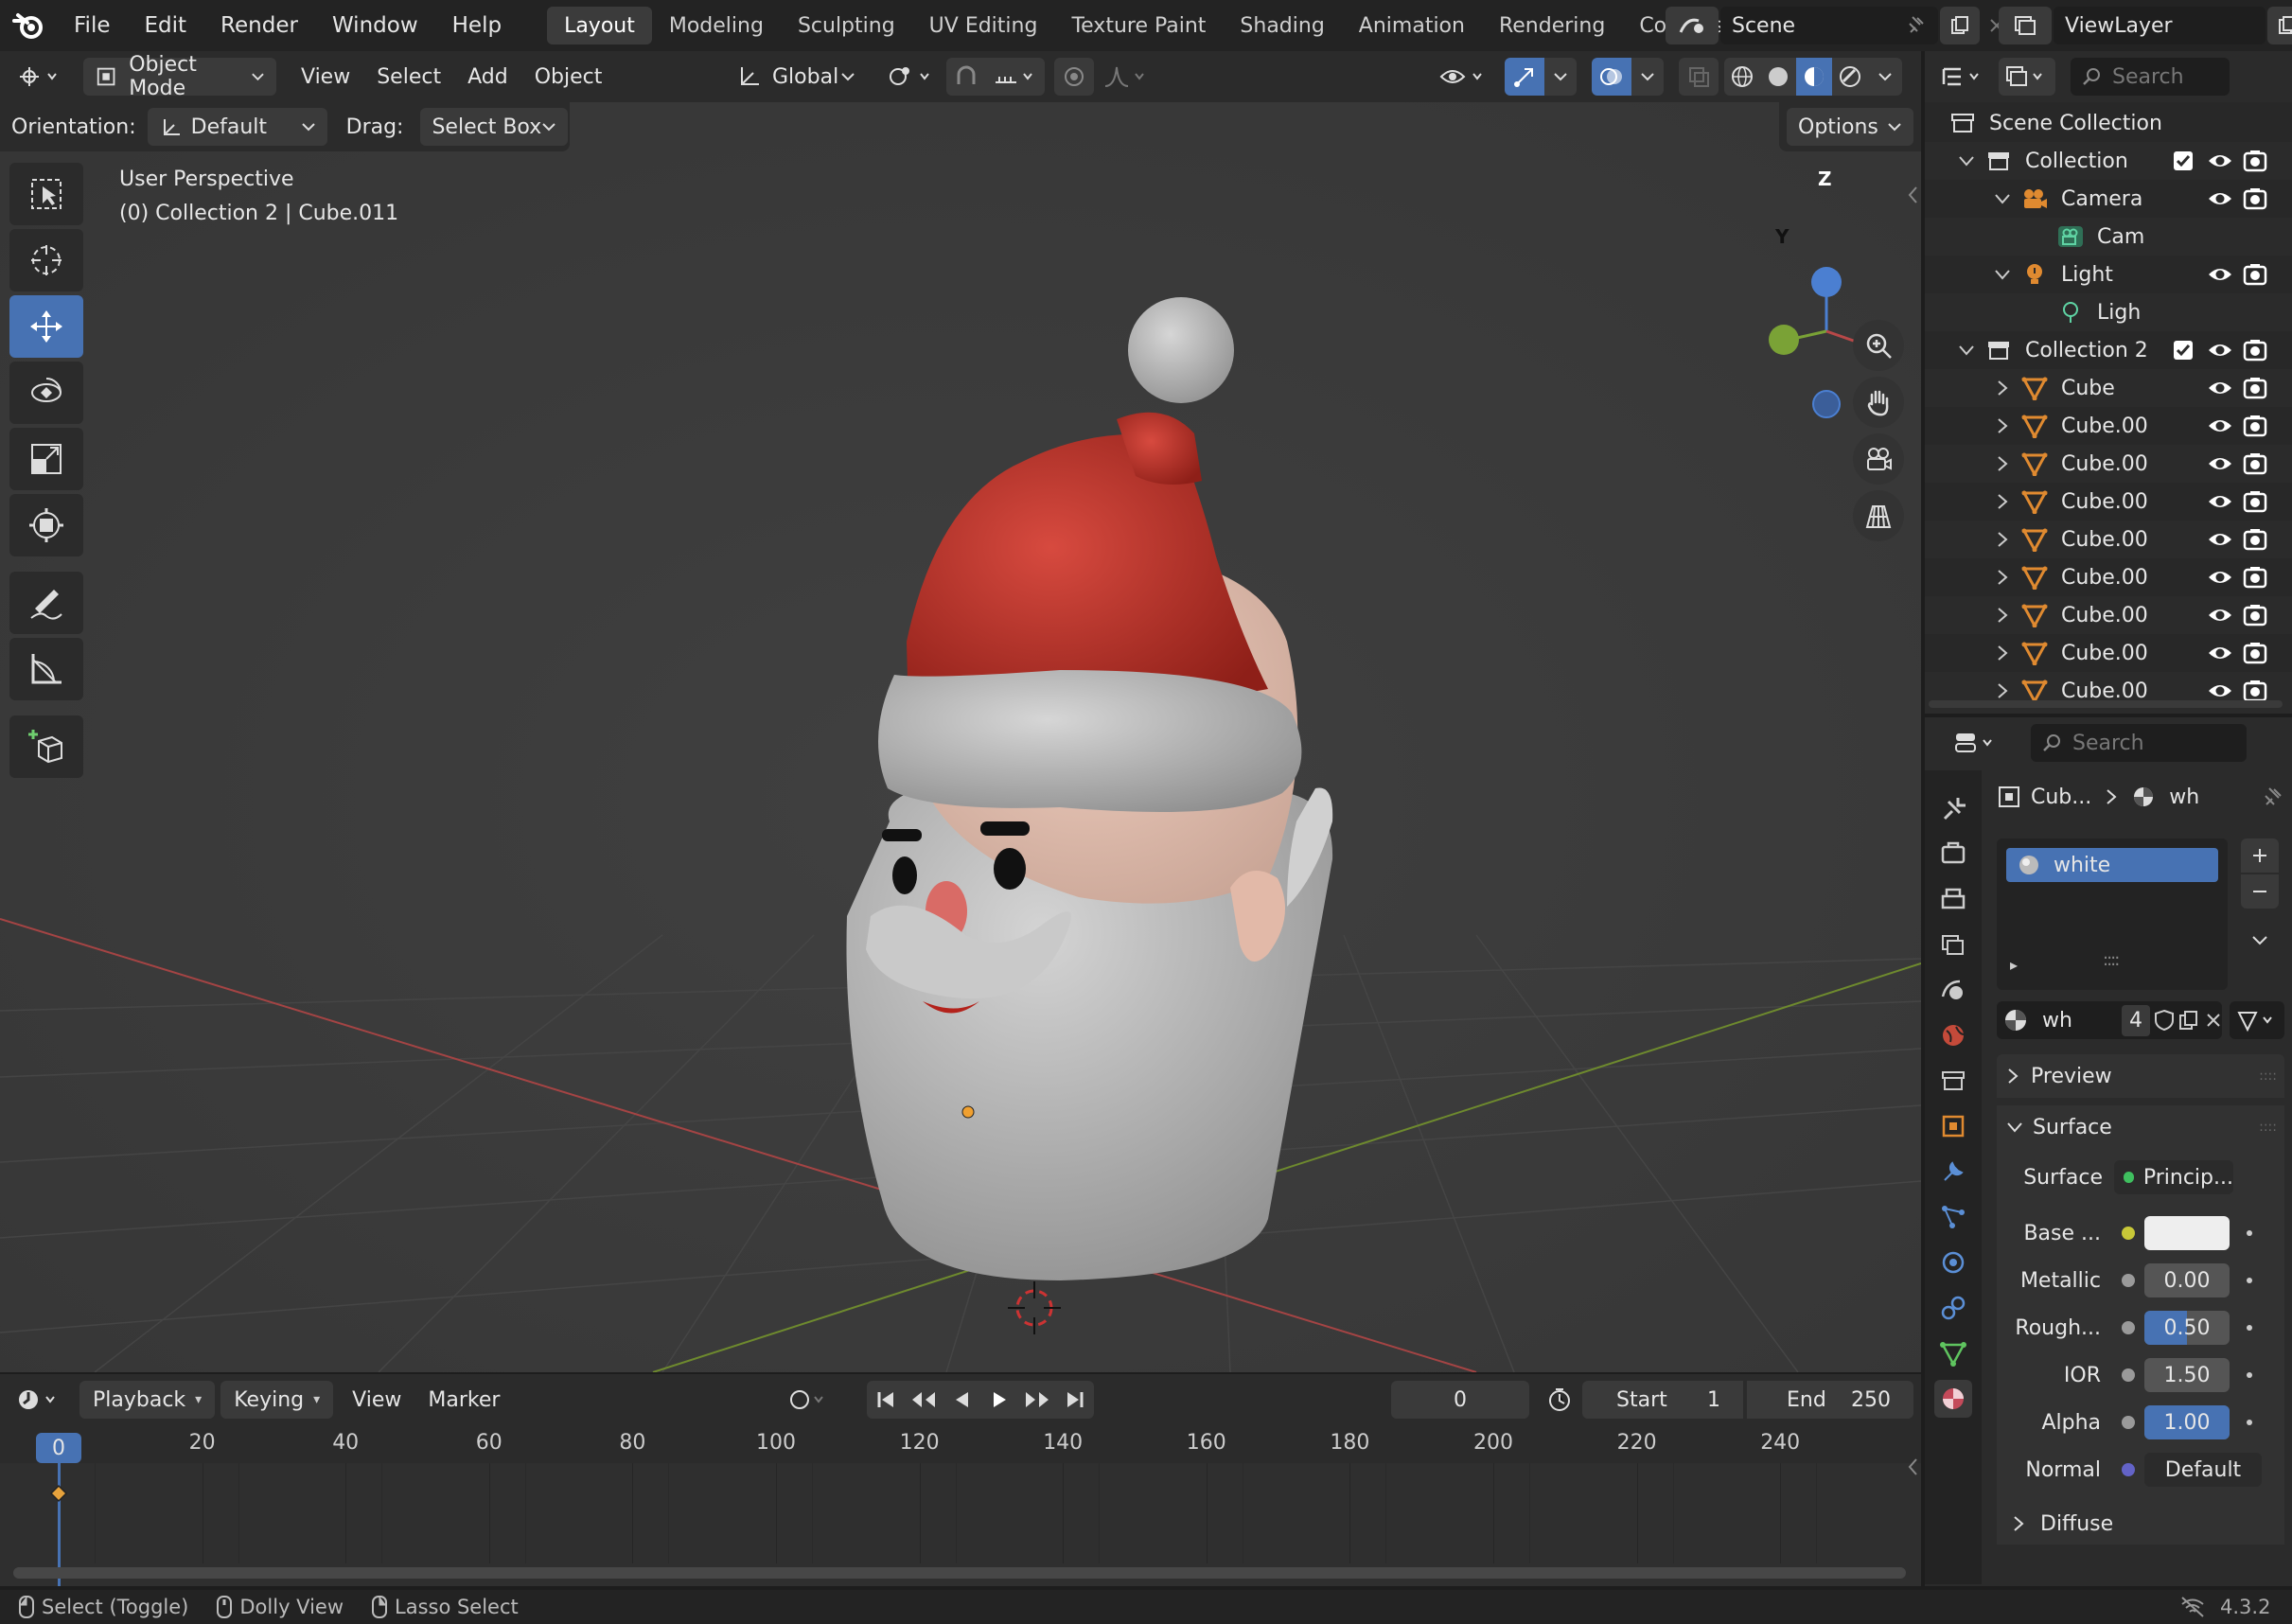 This screenshot has height=1624, width=2292. Describe the element at coordinates (1953, 854) in the screenshot. I see `render-tab-icon` at that location.